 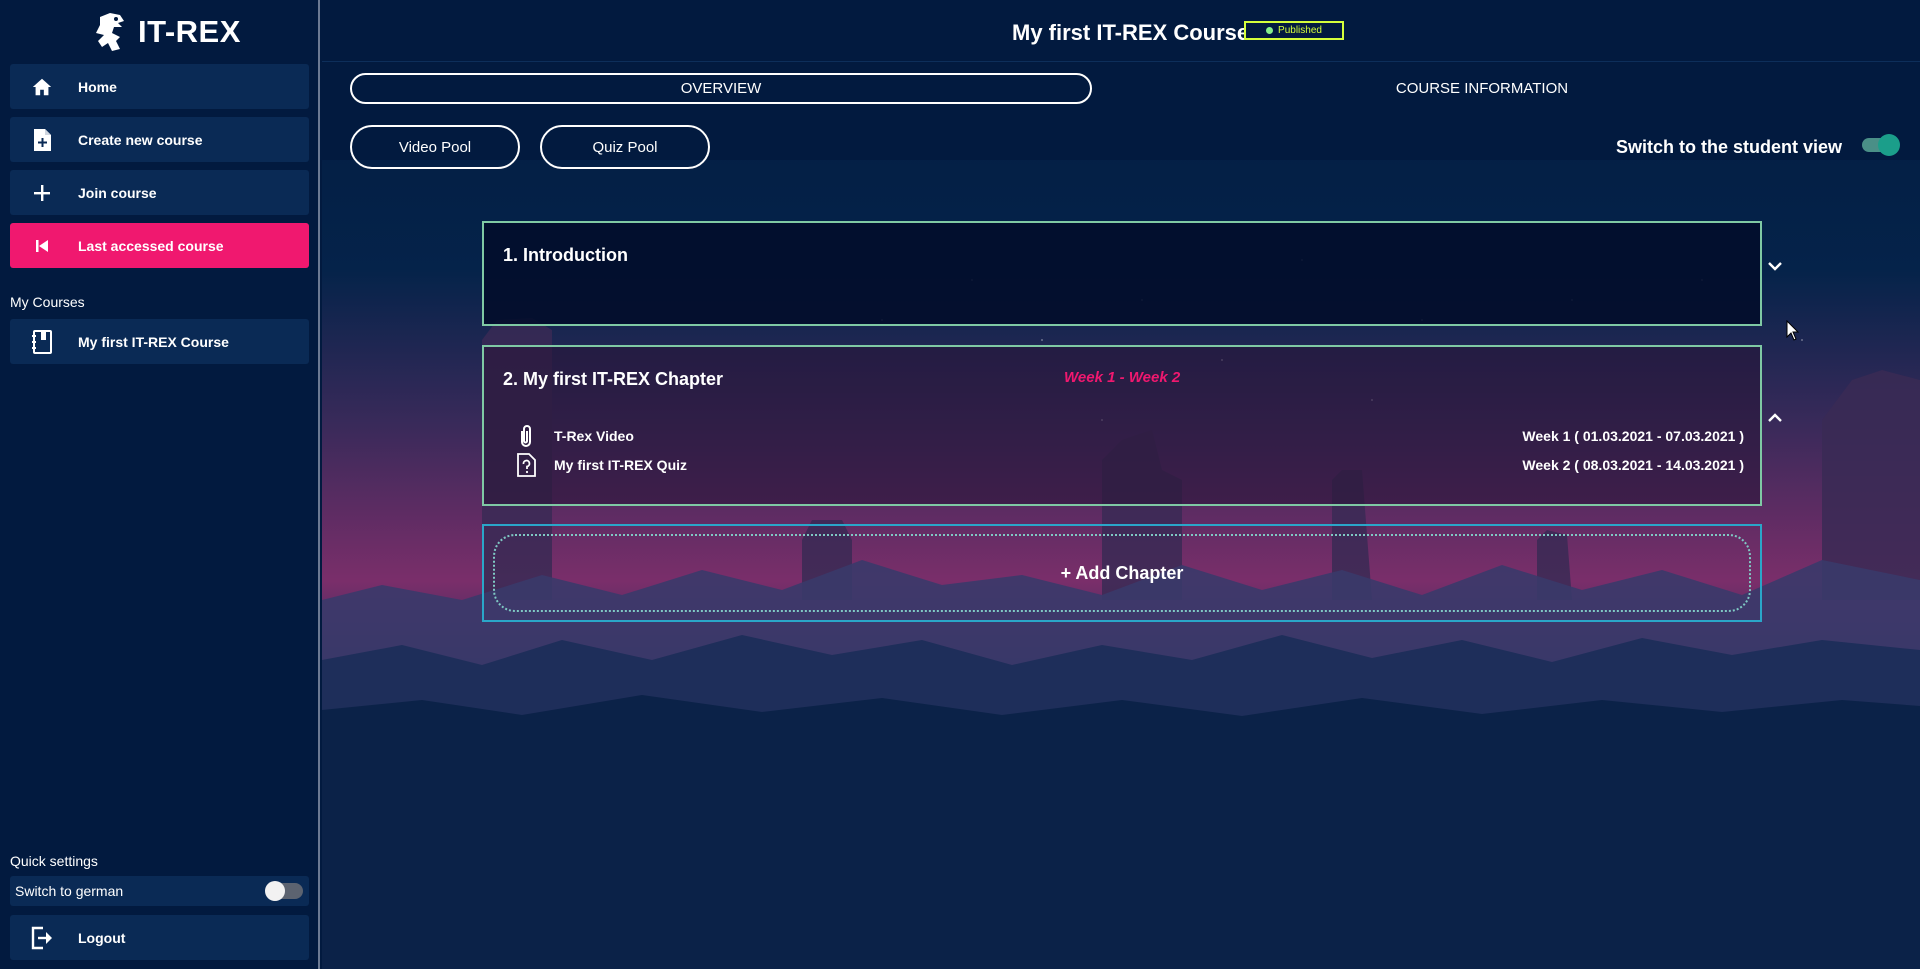 I want to click on tab-course-information: COURSE INFORMATION, so click(x=1482, y=88).